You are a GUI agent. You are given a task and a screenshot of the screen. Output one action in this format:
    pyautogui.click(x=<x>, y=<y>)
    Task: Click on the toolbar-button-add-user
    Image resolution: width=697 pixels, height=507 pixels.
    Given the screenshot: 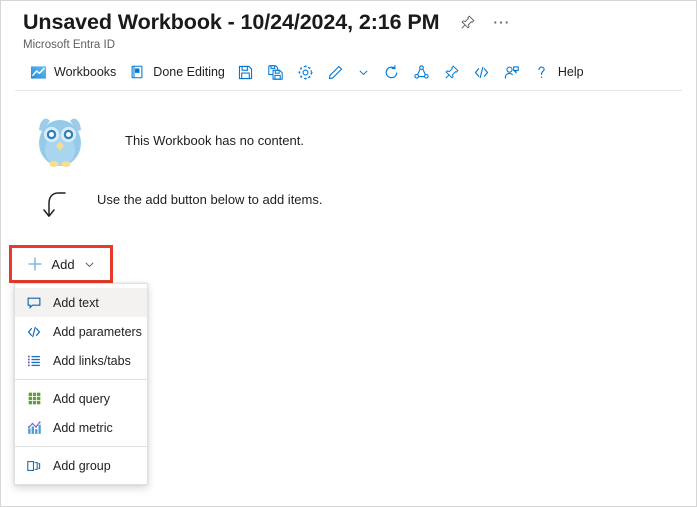 What is the action you would take?
    pyautogui.click(x=512, y=72)
    